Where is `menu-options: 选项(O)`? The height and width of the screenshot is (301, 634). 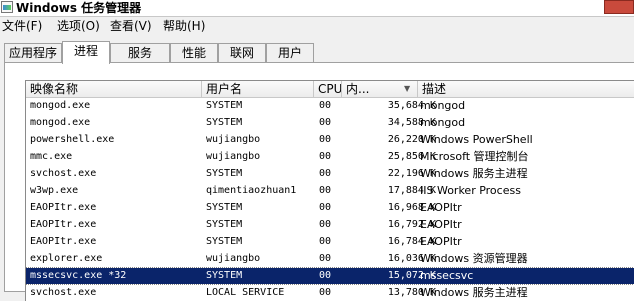
menu-options: 选项(O) is located at coordinates (78, 26).